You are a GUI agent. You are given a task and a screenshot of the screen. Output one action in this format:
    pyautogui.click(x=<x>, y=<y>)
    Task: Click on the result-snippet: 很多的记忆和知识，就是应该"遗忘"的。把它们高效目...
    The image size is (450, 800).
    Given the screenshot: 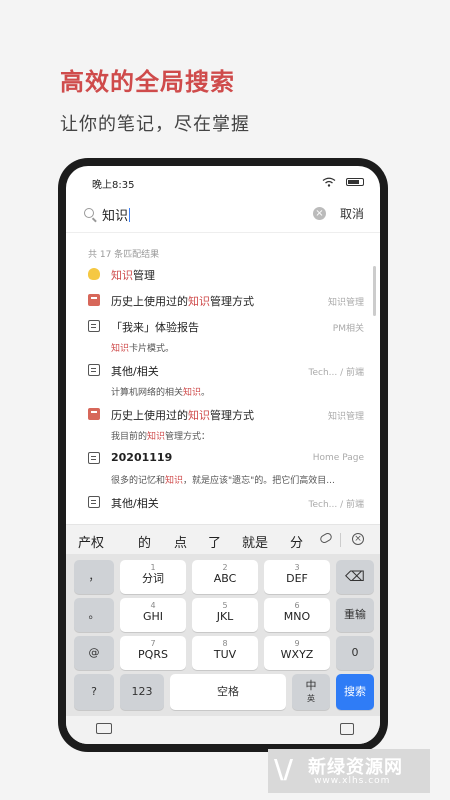 What is the action you would take?
    pyautogui.click(x=223, y=481)
    